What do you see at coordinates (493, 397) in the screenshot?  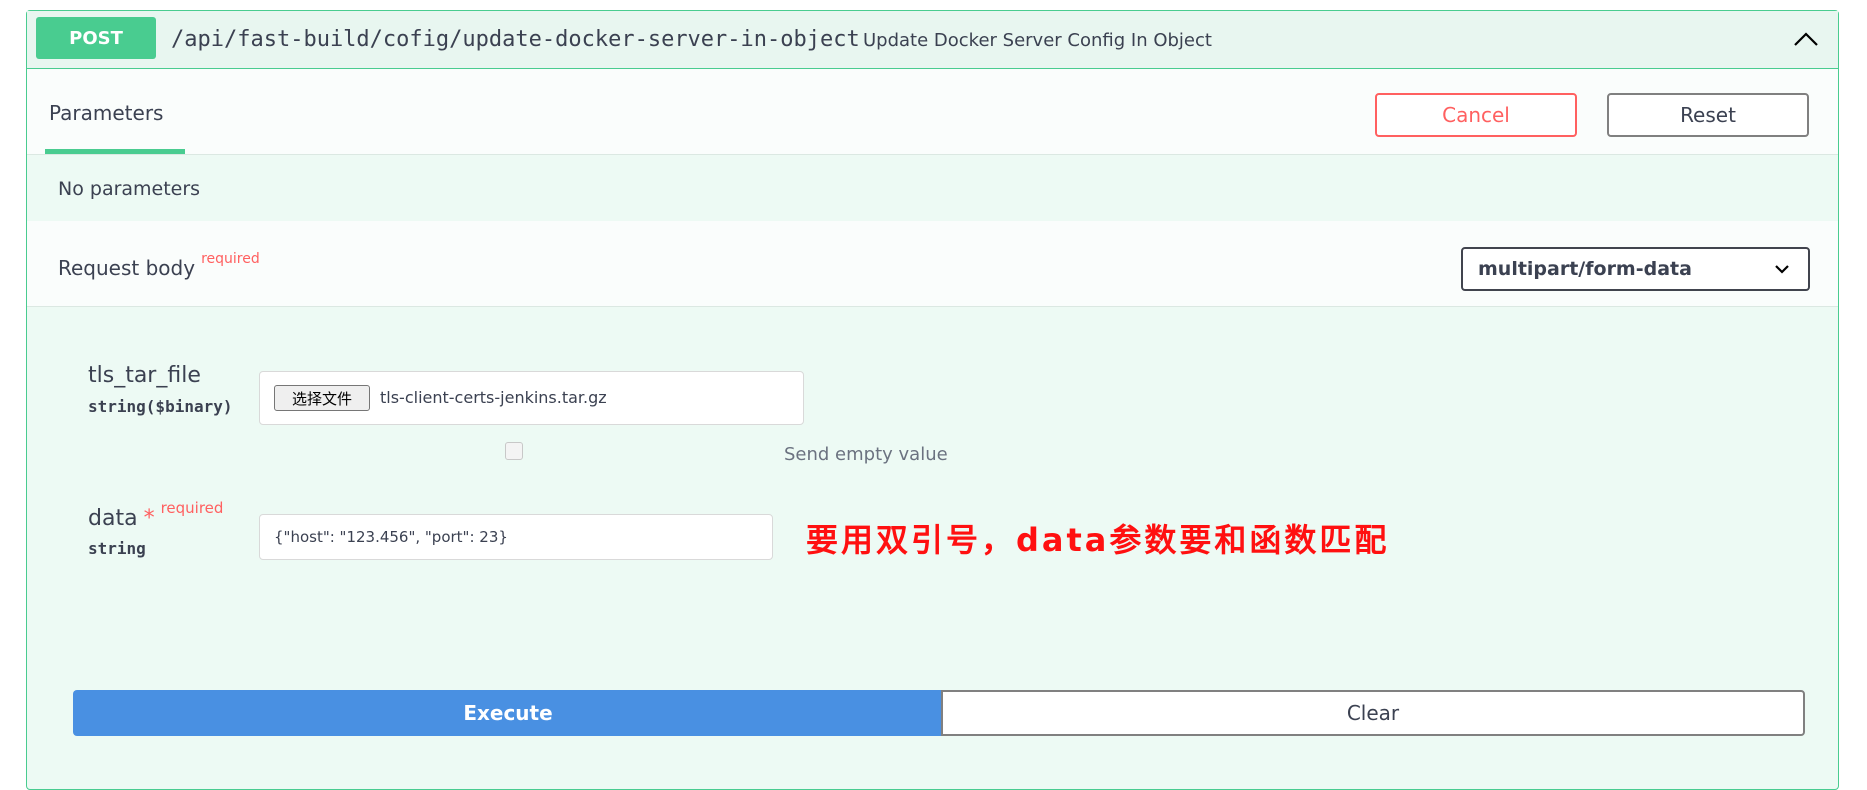 I see `selected-file-name: tls-client-certs-jenkins.tar.gz` at bounding box center [493, 397].